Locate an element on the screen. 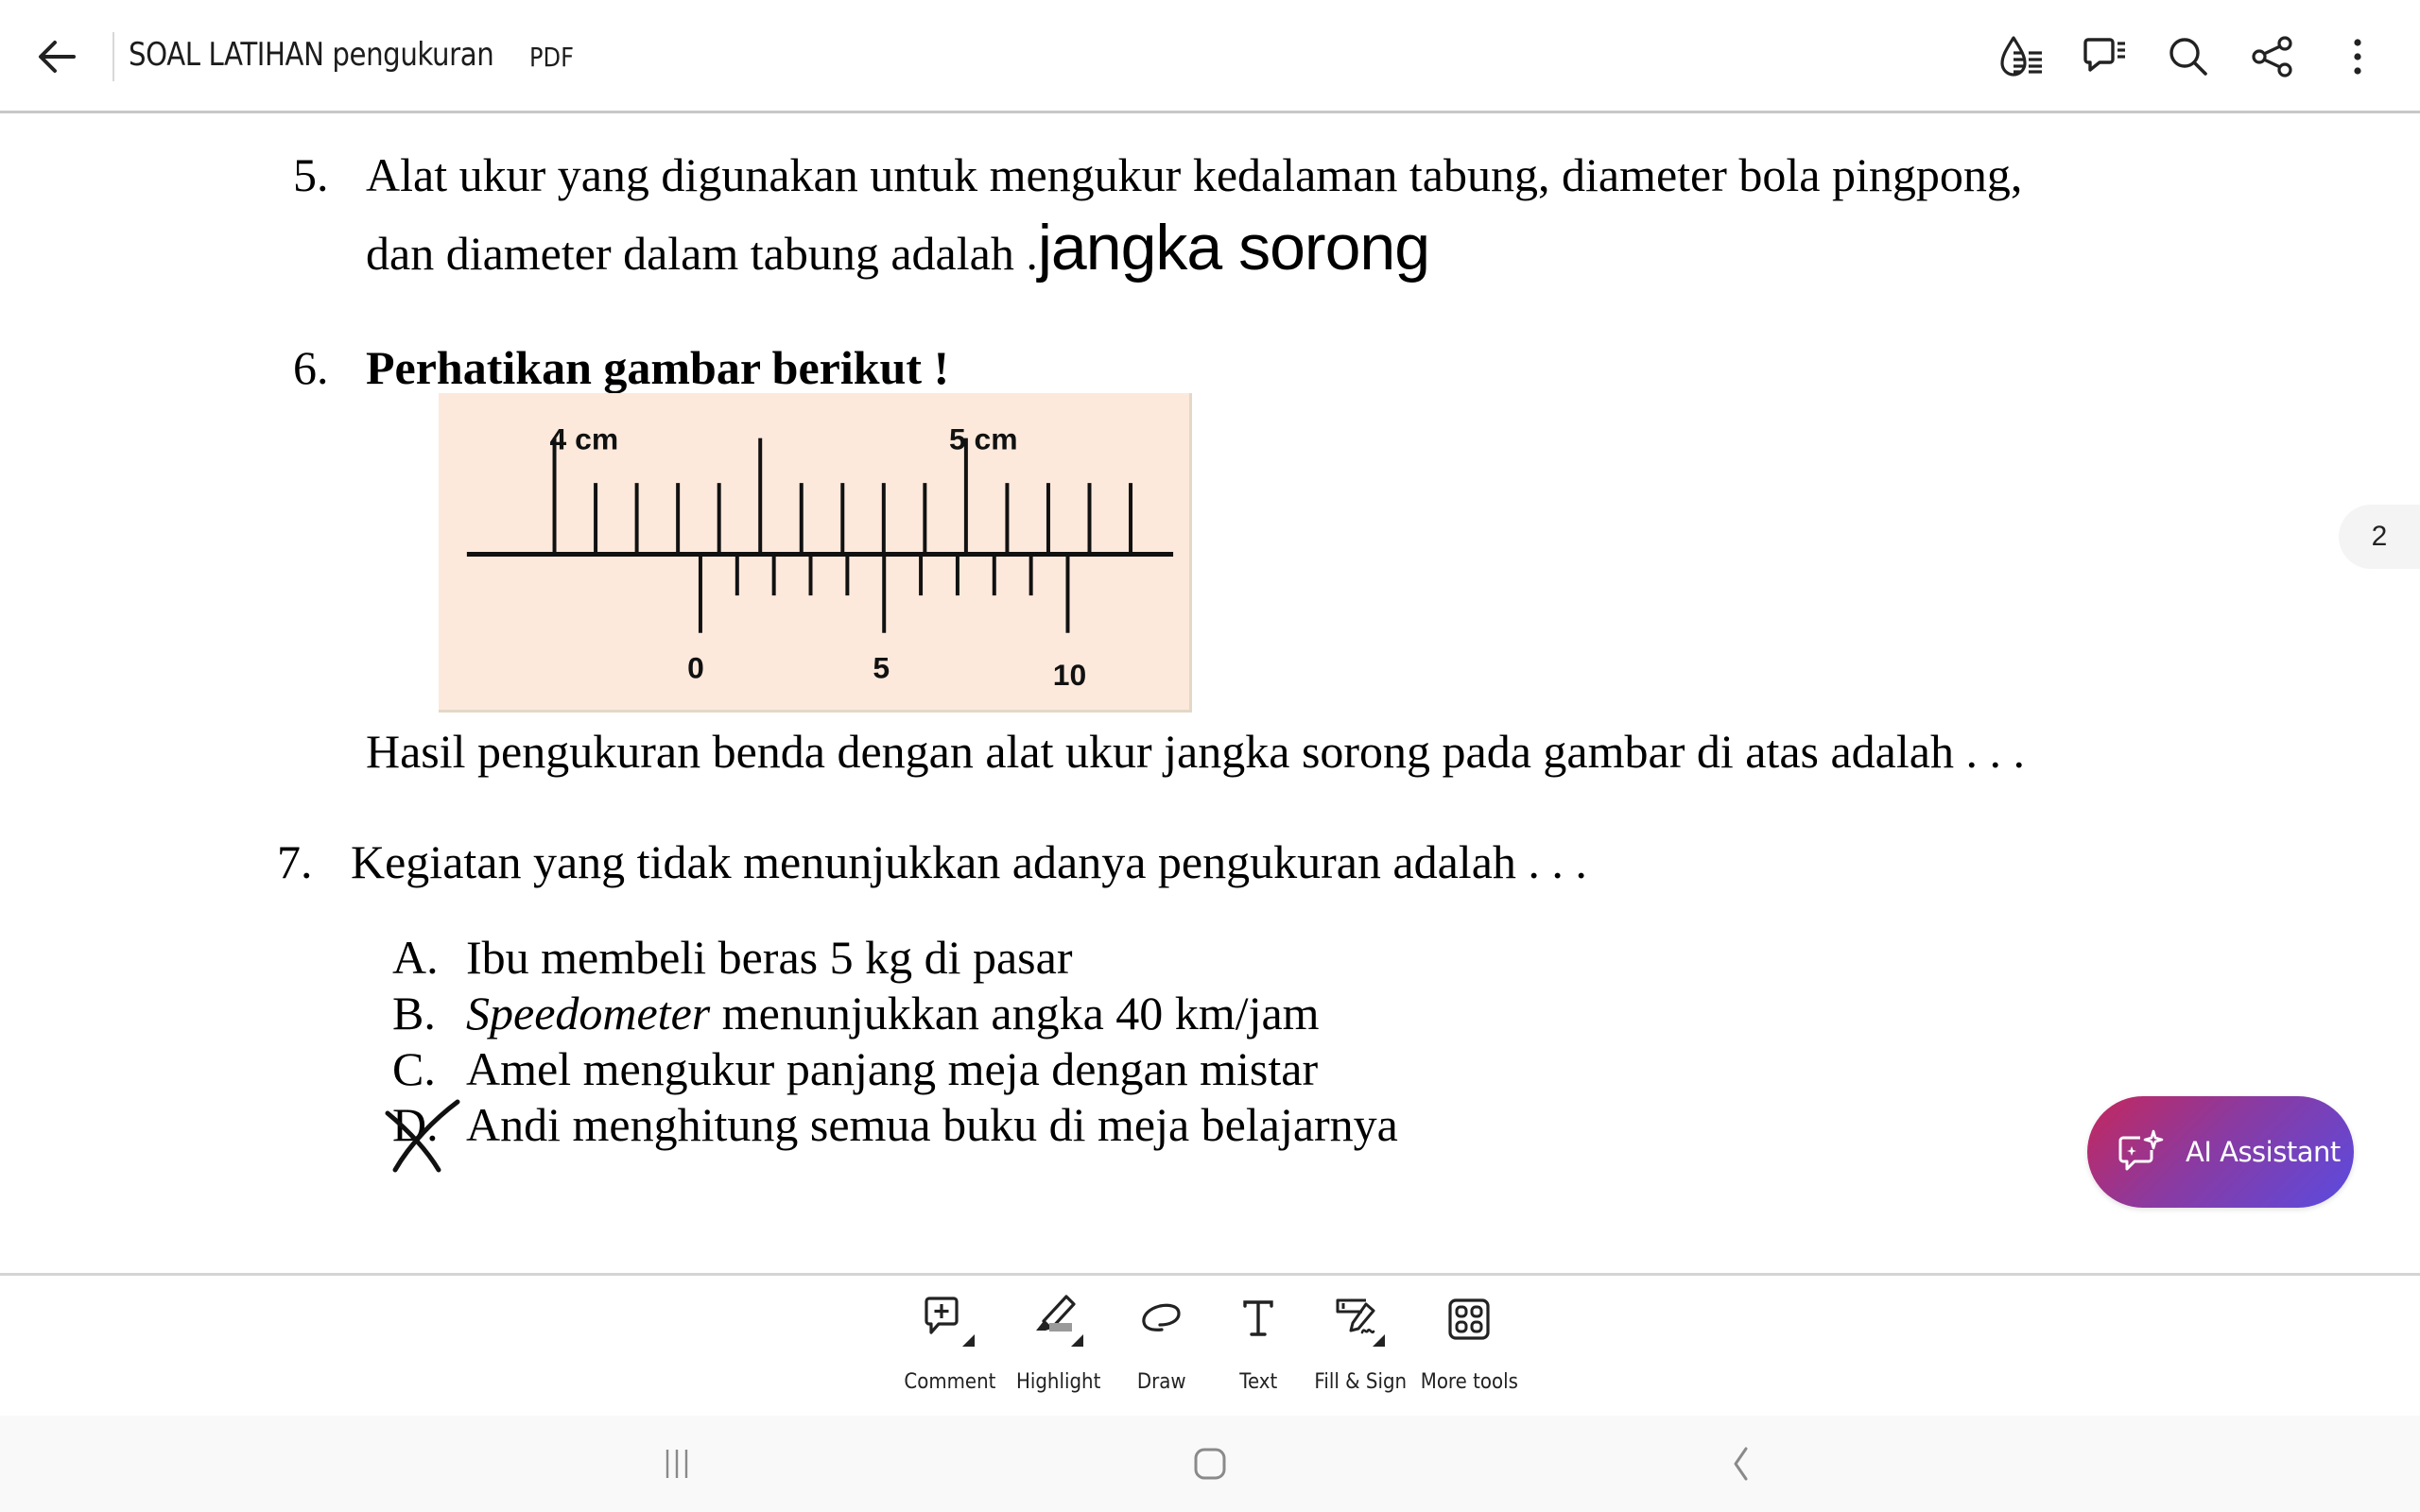 This screenshot has height=1512, width=2420. option-a-text: Ibu membeli beras 5 kg di pasar is located at coordinates (769, 957).